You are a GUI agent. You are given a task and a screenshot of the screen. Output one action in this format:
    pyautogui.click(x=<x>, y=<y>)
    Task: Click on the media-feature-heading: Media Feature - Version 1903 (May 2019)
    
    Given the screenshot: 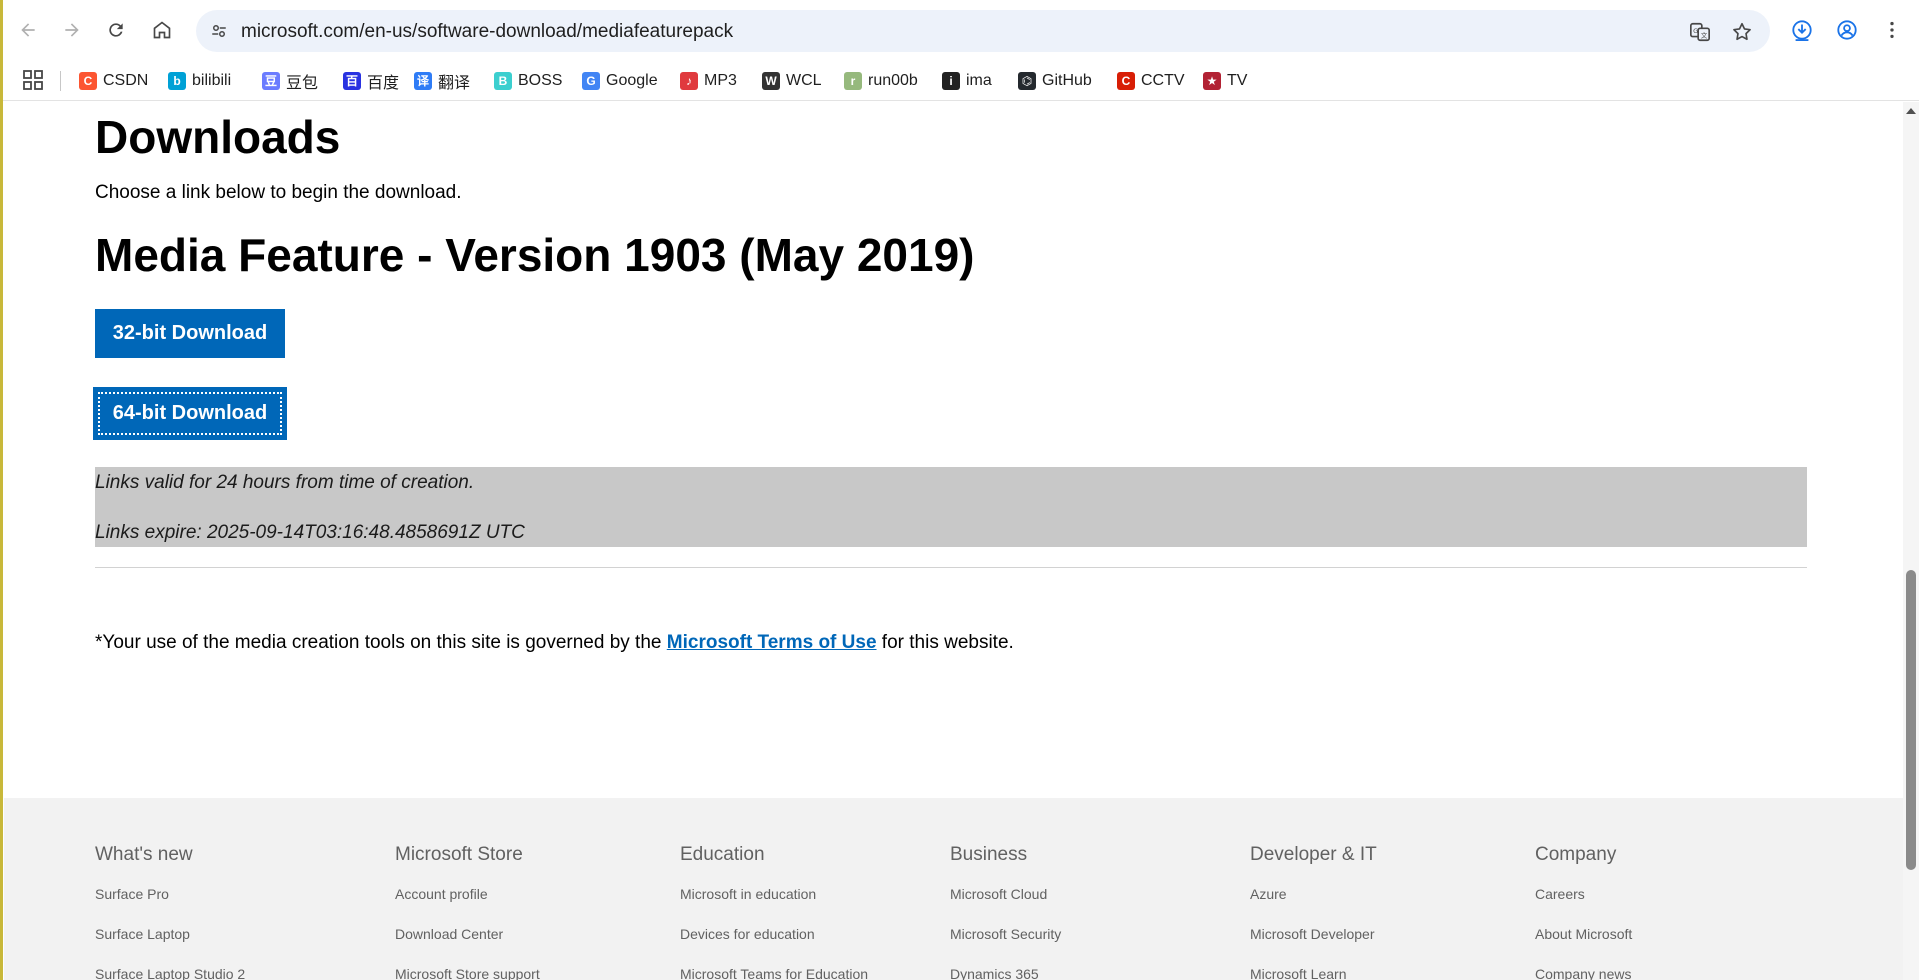 What is the action you would take?
    pyautogui.click(x=535, y=255)
    